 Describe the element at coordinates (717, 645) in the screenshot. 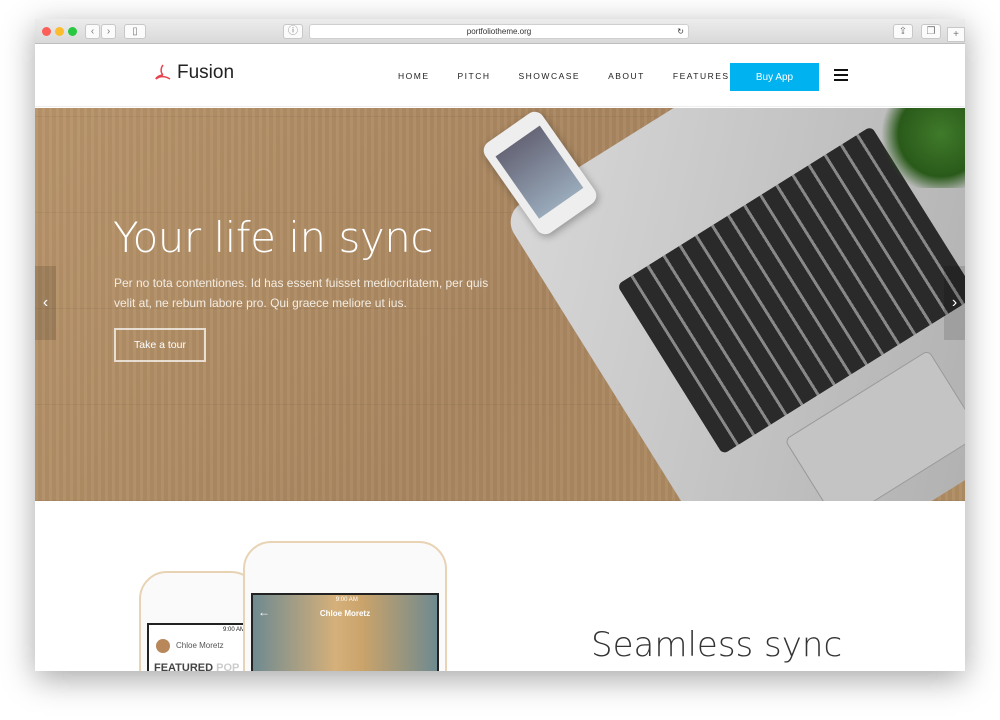

I see `section-title: Seamless sync` at that location.